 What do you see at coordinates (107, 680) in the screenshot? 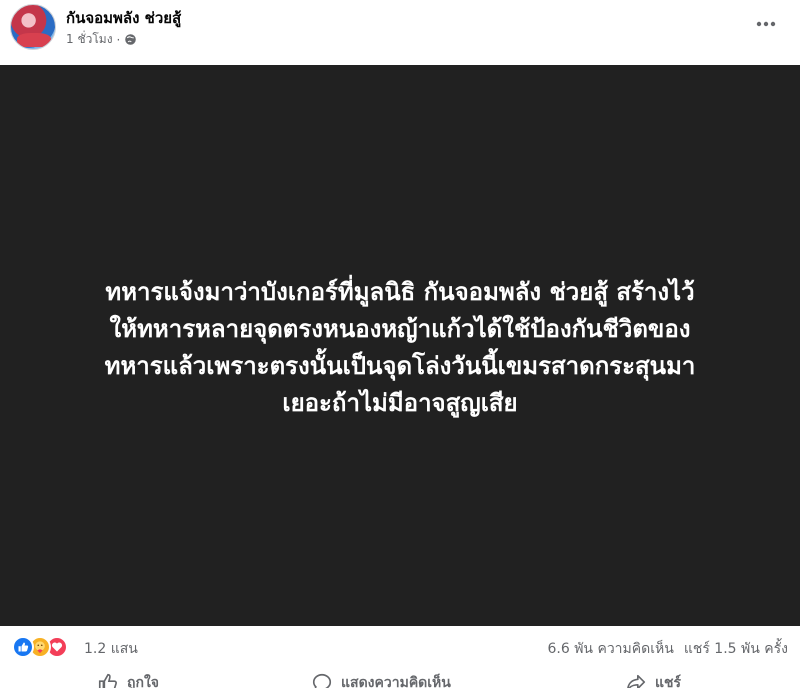
I see `thumbs-up-icon` at bounding box center [107, 680].